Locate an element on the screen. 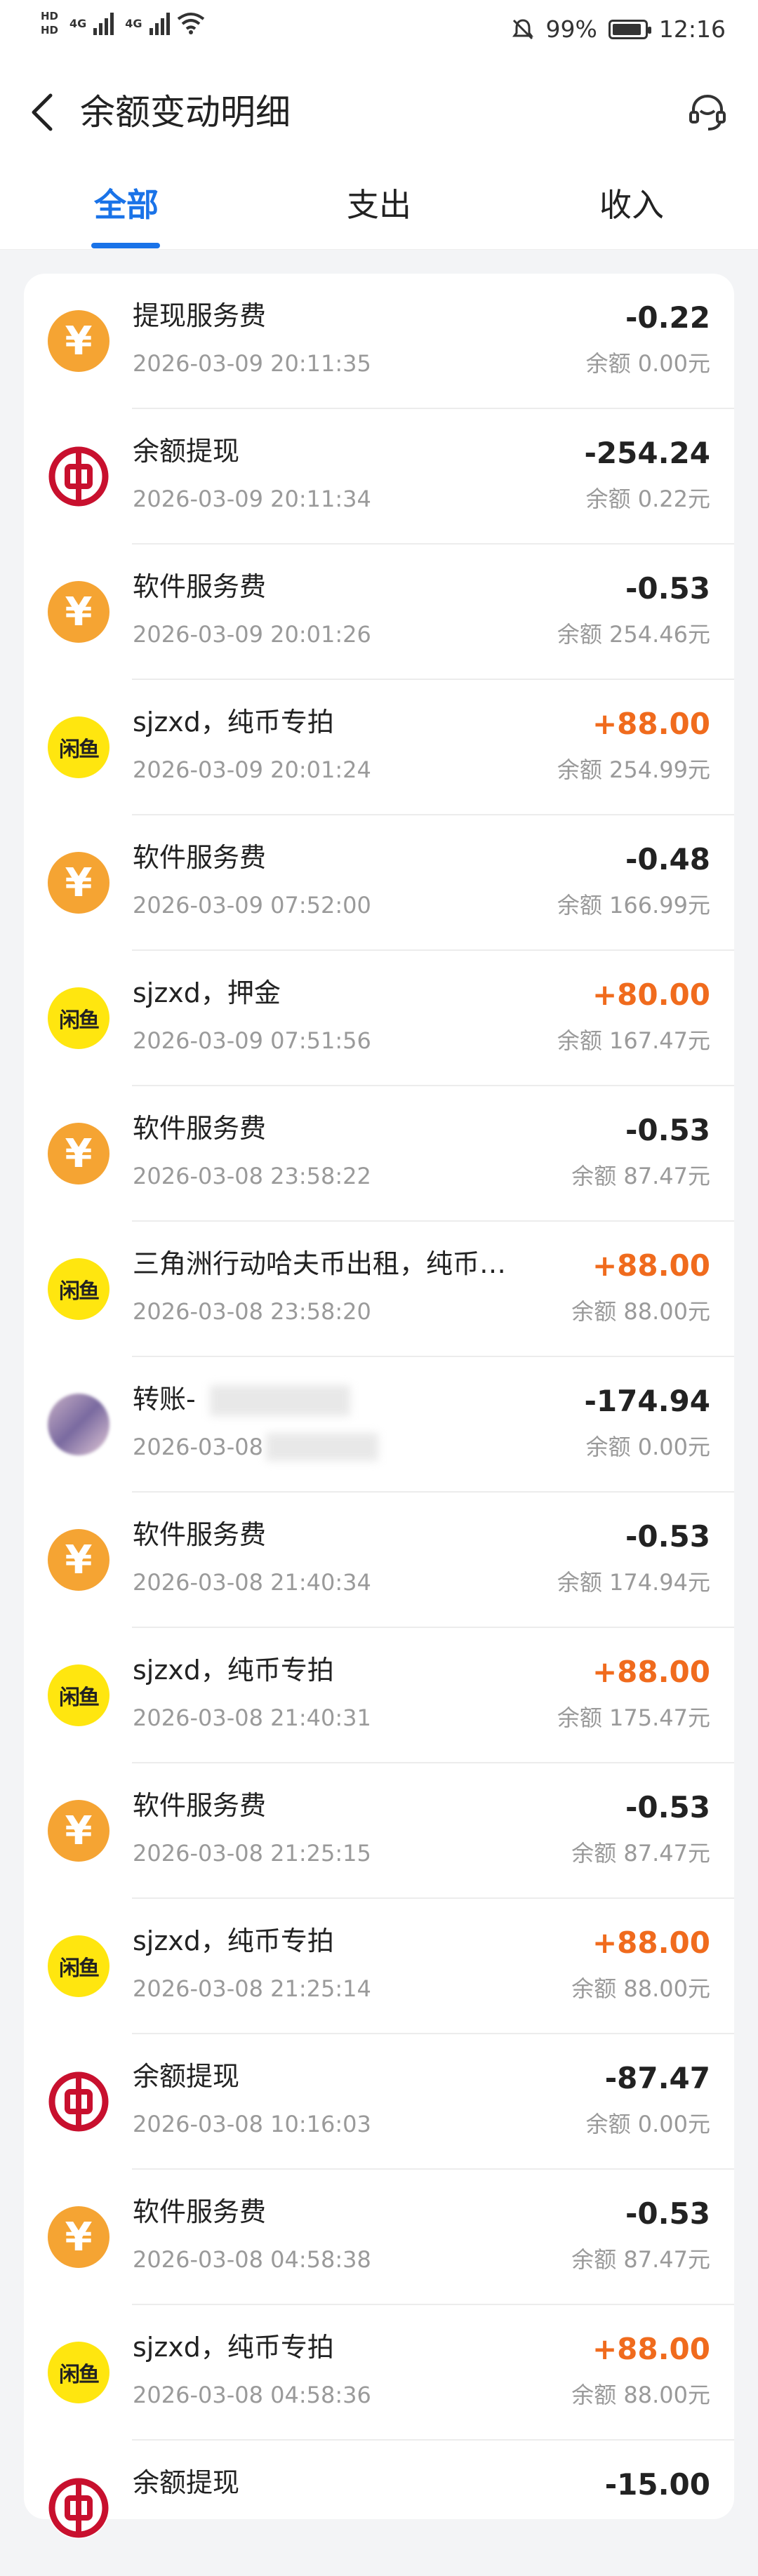 The image size is (758, 2576). transaction-amount: -174.94 is located at coordinates (647, 1401).